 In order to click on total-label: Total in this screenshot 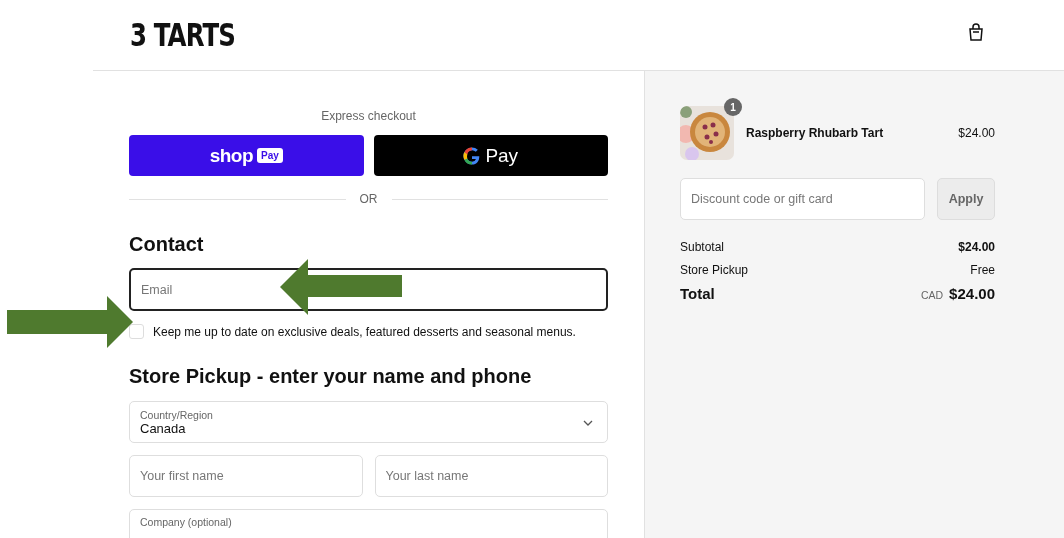, I will do `click(697, 293)`.